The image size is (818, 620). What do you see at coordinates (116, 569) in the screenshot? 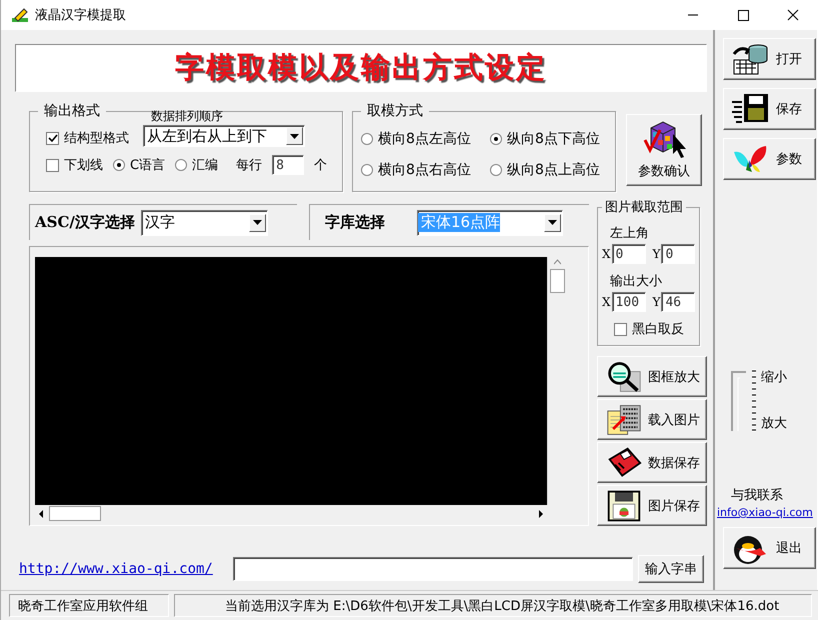
I see `website-link: http://www.xiao-qi.com/` at bounding box center [116, 569].